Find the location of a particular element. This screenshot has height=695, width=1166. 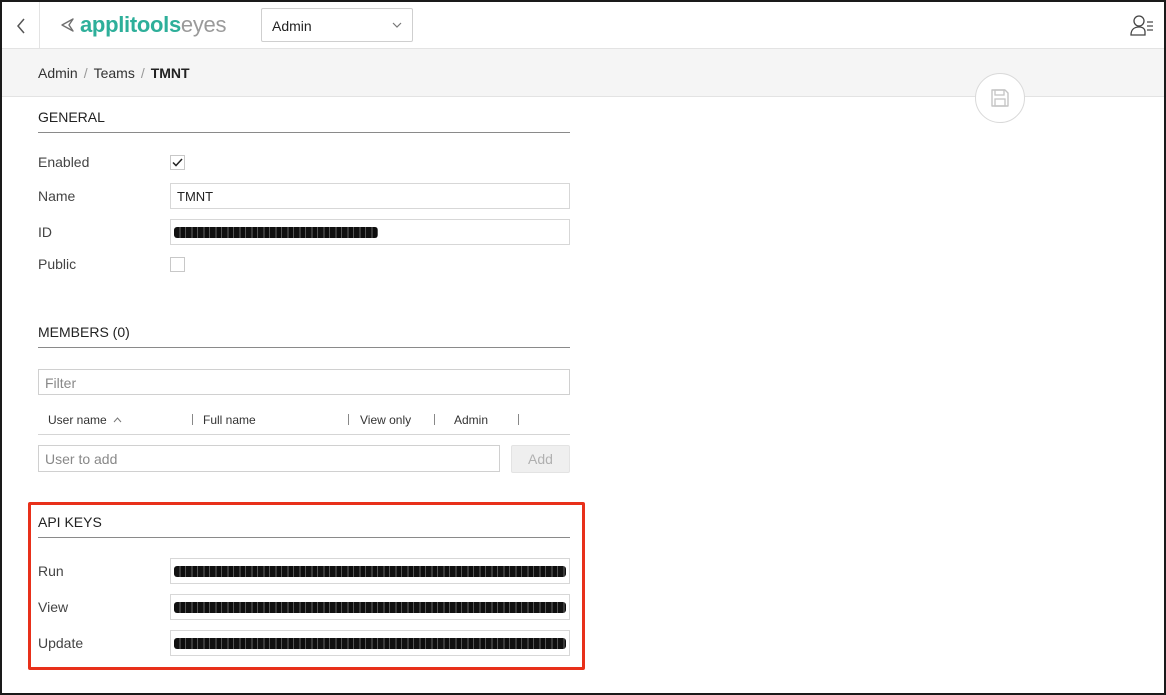

redacted-view-key is located at coordinates (370, 607).